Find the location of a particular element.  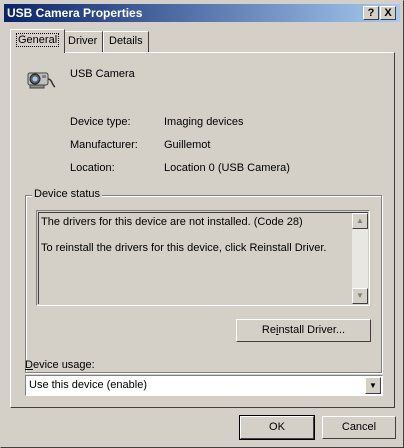

reinstall-pre: Re is located at coordinates (268, 330).